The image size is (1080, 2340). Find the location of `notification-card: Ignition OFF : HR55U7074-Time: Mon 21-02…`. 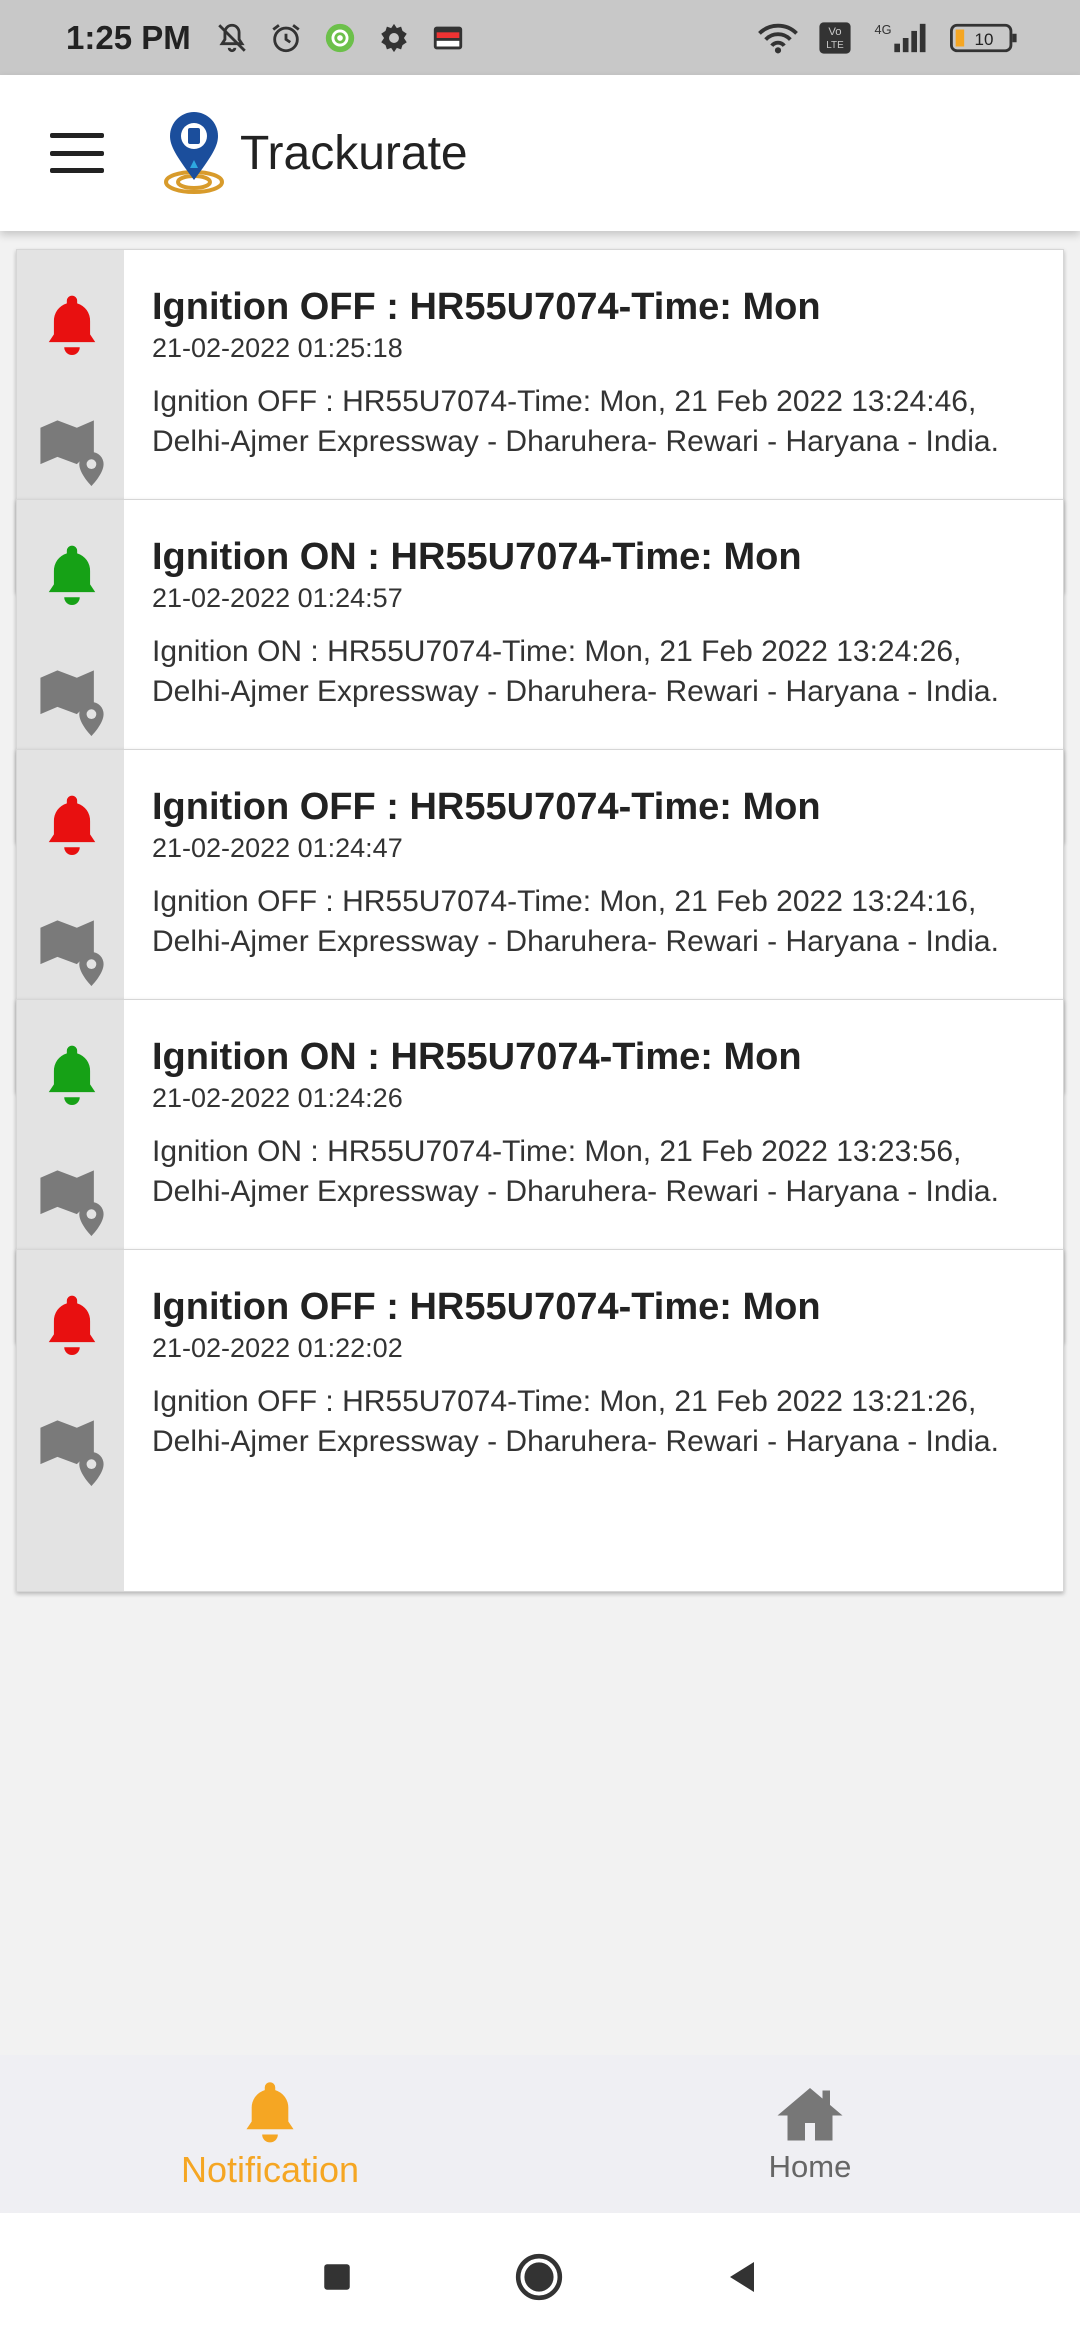

notification-card: Ignition OFF : HR55U7074-Time: Mon 21-02… is located at coordinates (540, 1420).